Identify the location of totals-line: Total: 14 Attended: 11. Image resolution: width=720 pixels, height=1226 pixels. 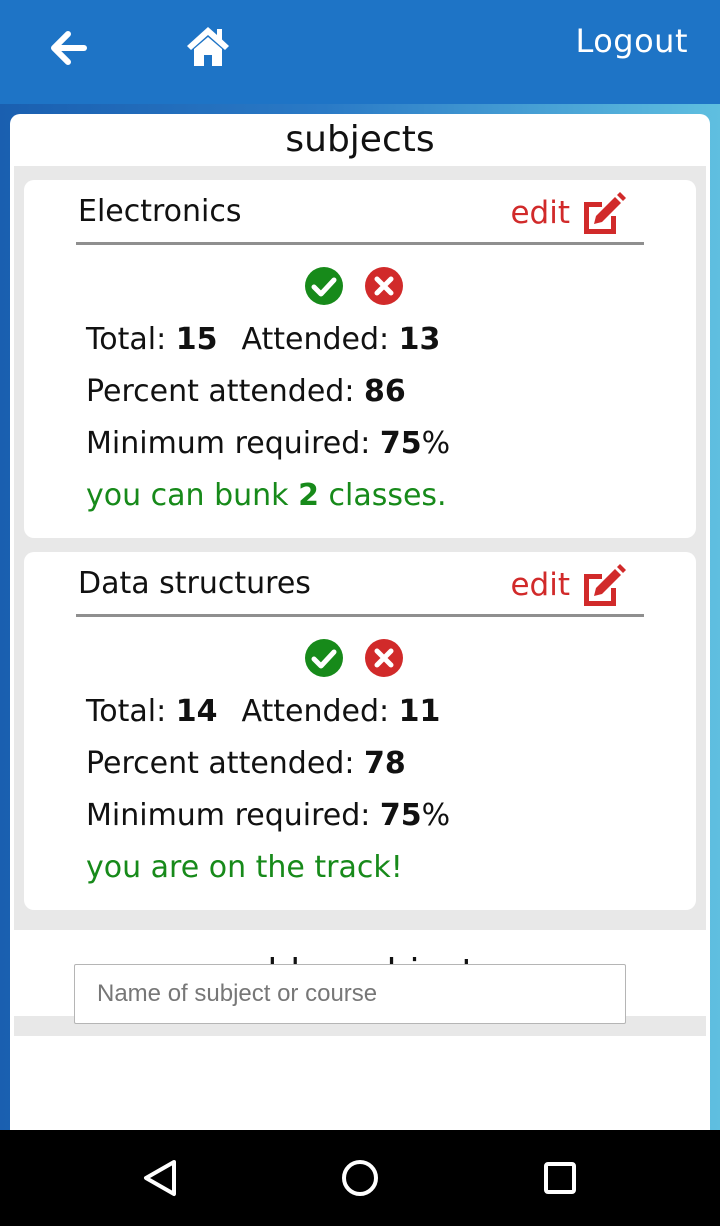
(263, 711).